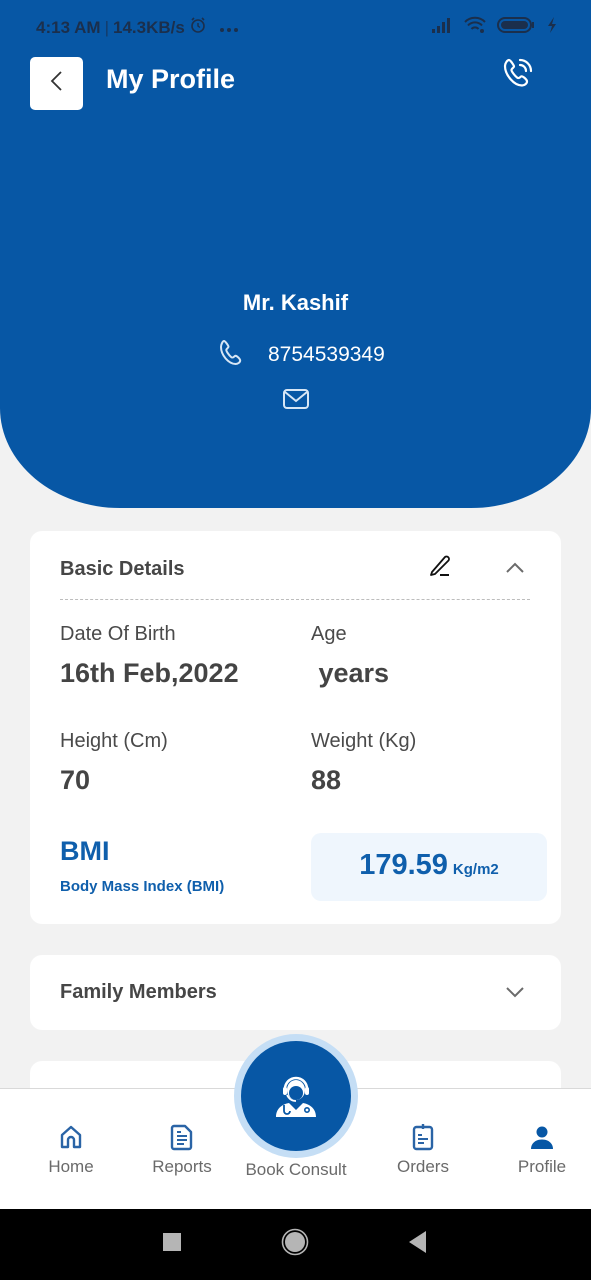  I want to click on back-system-button, so click(418, 1244).